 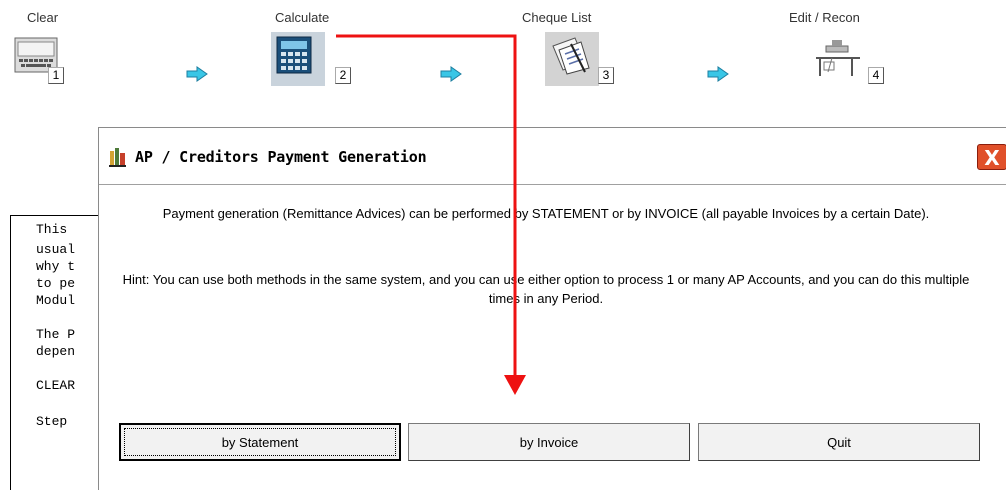 I want to click on doc-line: depen, so click(x=56, y=351).